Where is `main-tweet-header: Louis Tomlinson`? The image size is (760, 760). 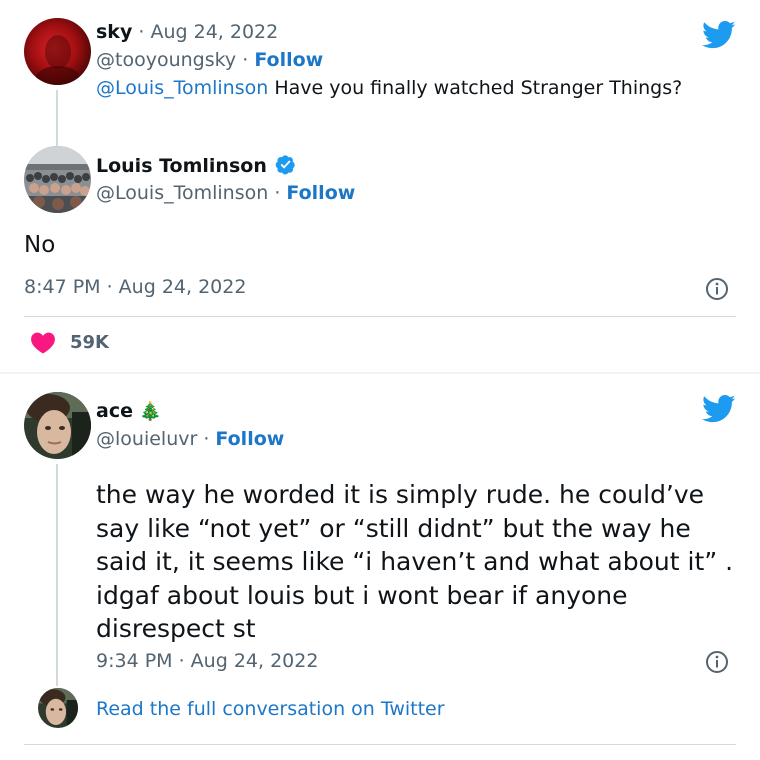 main-tweet-header: Louis Tomlinson is located at coordinates (196, 165).